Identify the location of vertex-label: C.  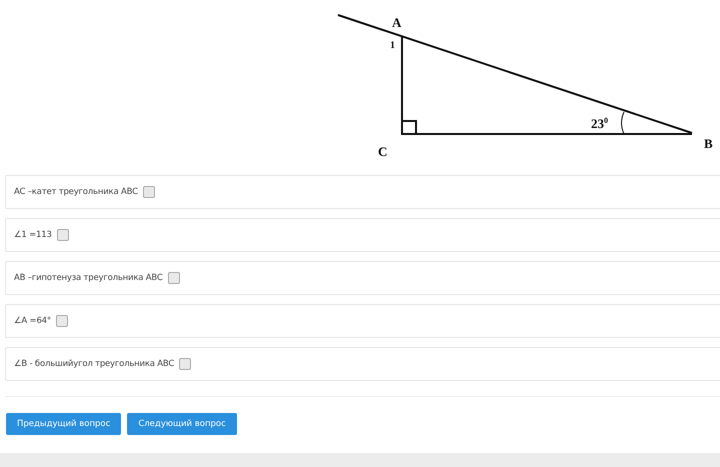
(383, 151).